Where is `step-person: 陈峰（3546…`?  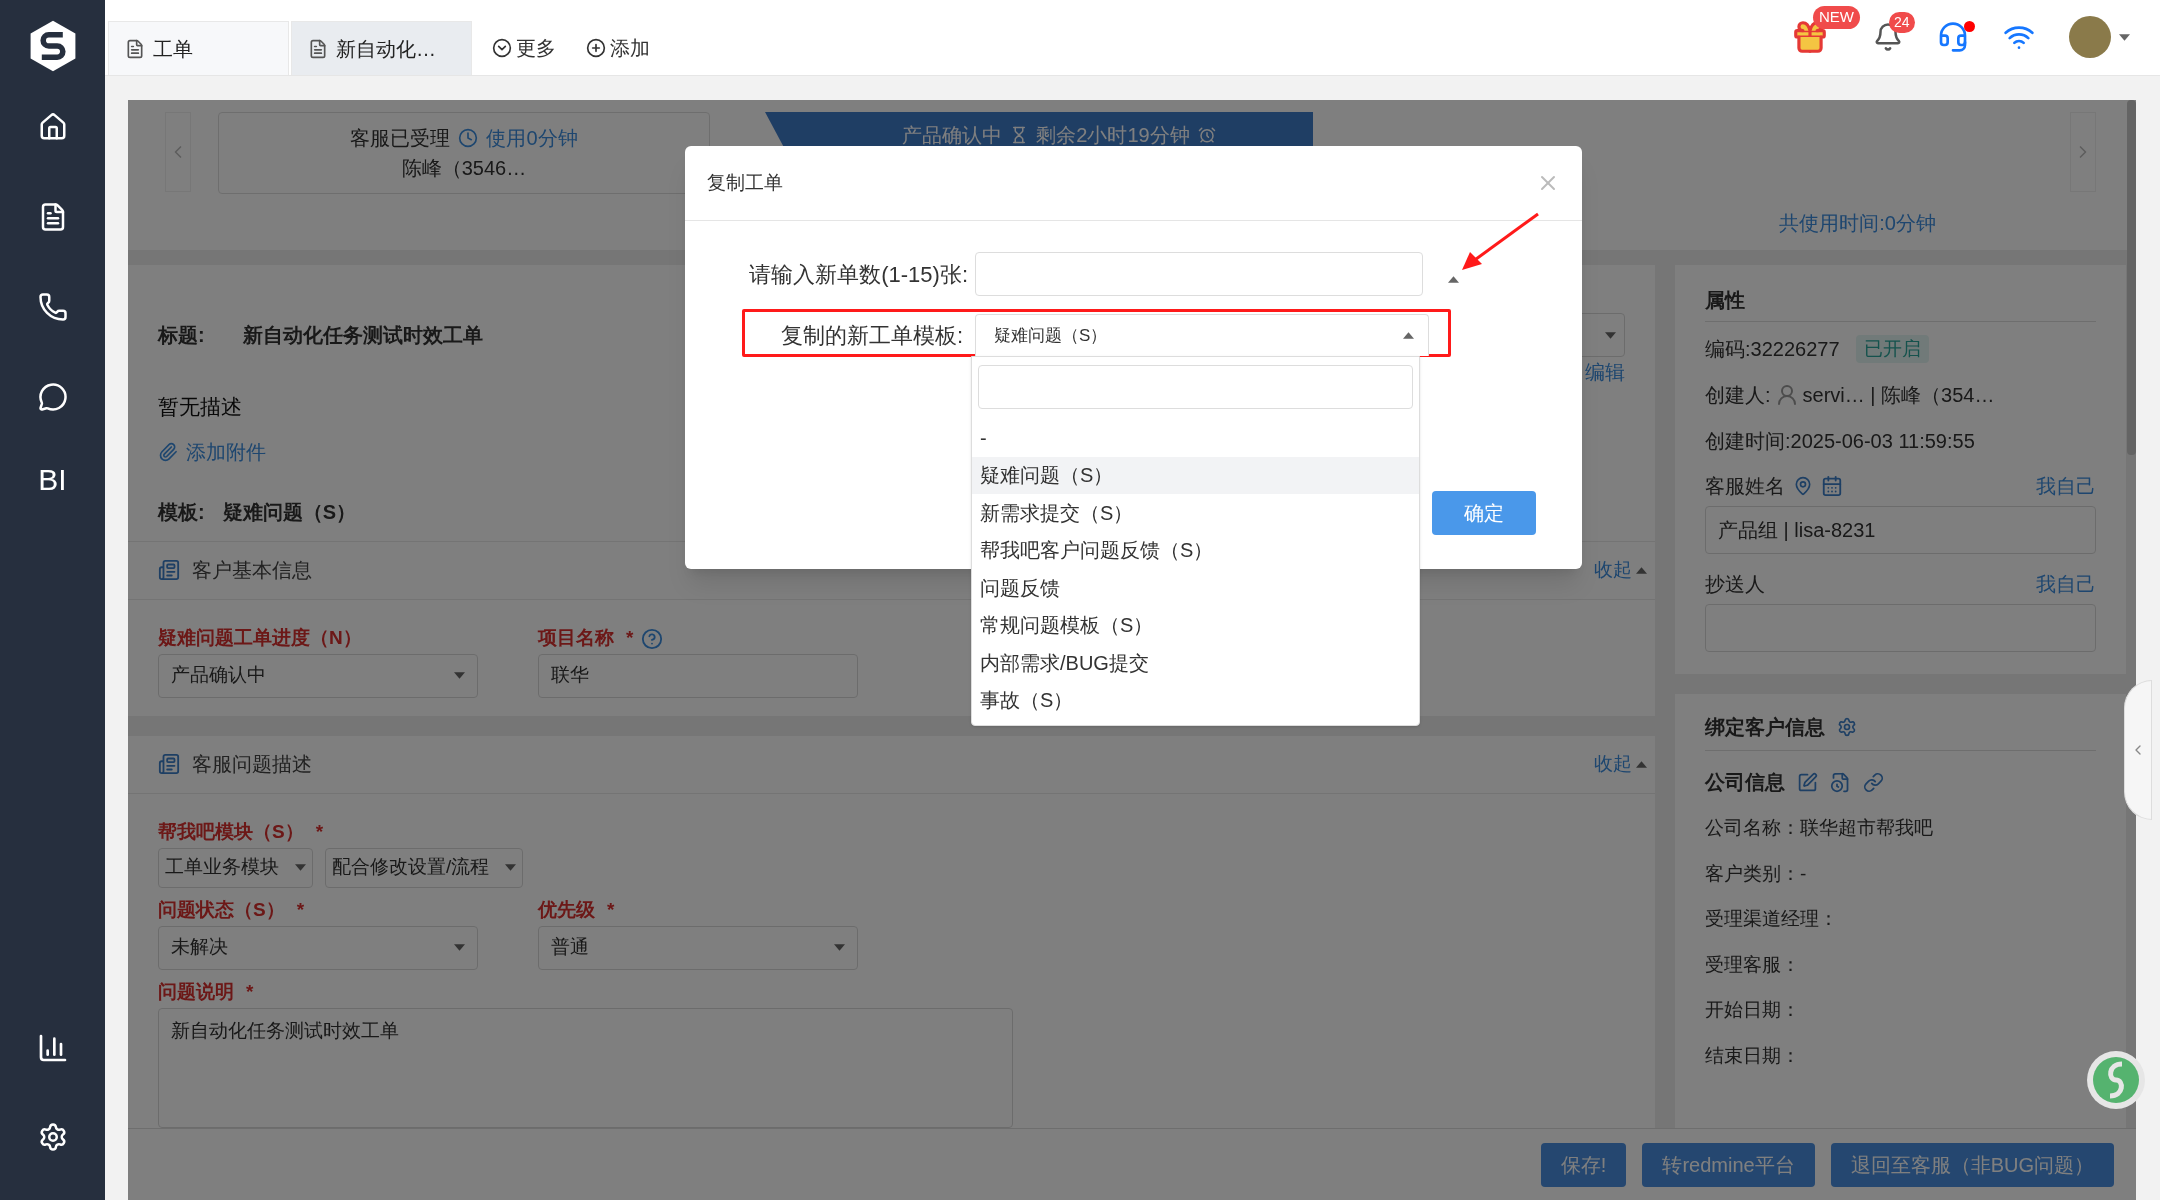 step-person: 陈峰（3546… is located at coordinates (464, 168).